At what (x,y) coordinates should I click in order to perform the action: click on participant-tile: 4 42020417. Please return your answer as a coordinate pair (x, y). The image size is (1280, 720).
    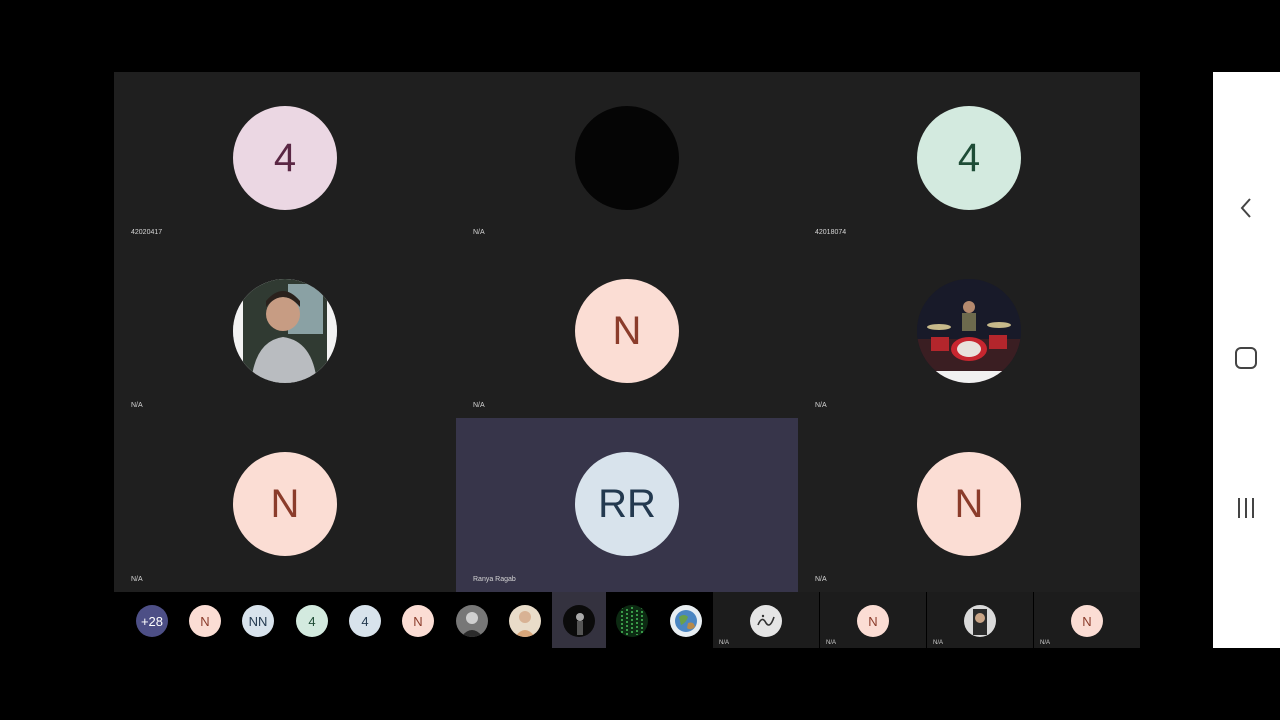
    Looking at the image, I should click on (285, 158).